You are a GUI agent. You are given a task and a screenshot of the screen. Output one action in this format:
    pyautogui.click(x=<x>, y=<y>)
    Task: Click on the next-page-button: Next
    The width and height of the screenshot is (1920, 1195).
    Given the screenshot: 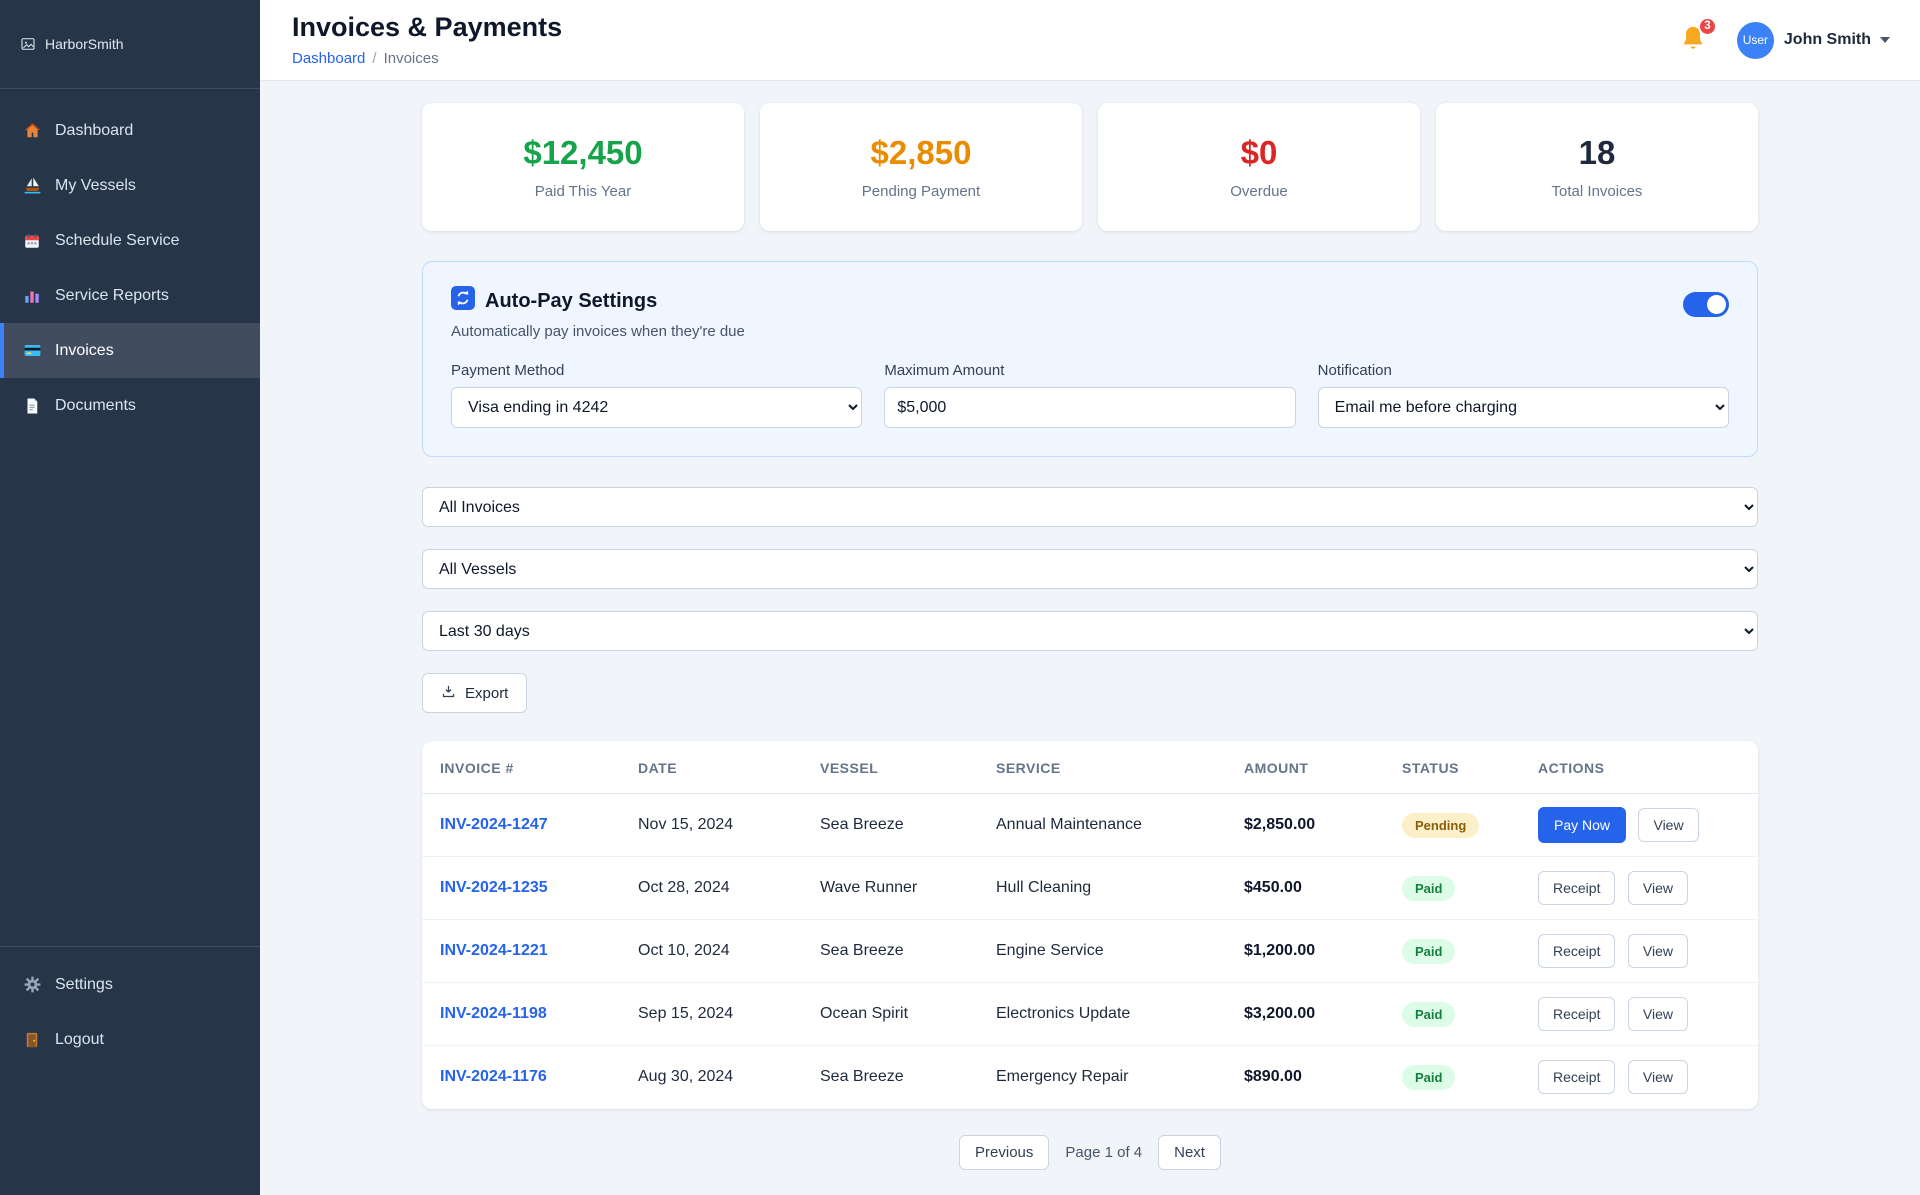 What is the action you would take?
    pyautogui.click(x=1189, y=1152)
    